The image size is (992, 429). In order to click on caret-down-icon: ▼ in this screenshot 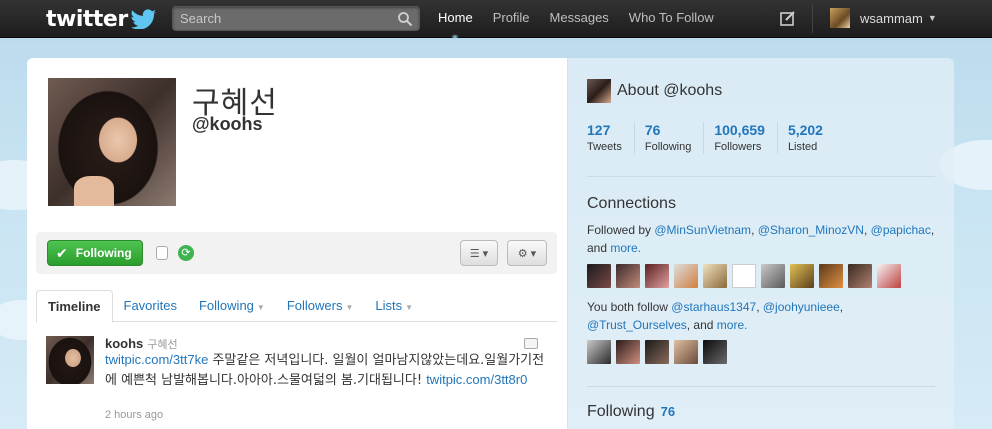, I will do `click(932, 18)`.